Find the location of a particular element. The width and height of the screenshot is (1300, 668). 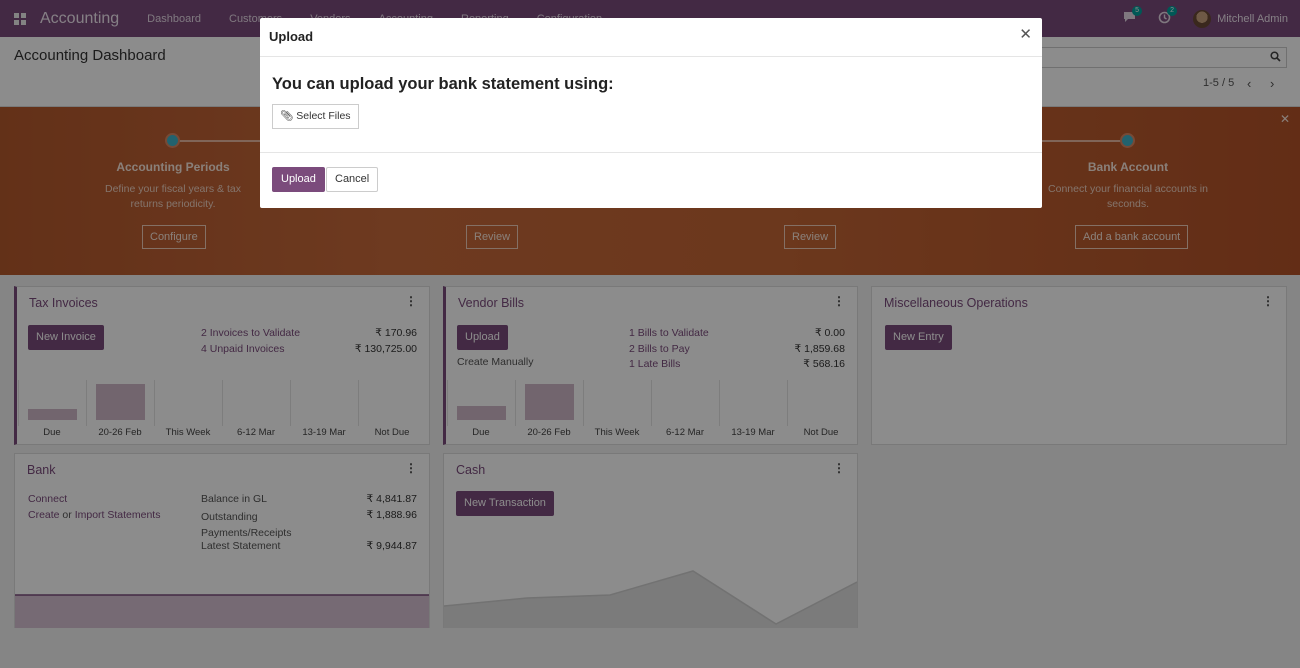

dialog-header: Upload ✕ is located at coordinates (651, 37).